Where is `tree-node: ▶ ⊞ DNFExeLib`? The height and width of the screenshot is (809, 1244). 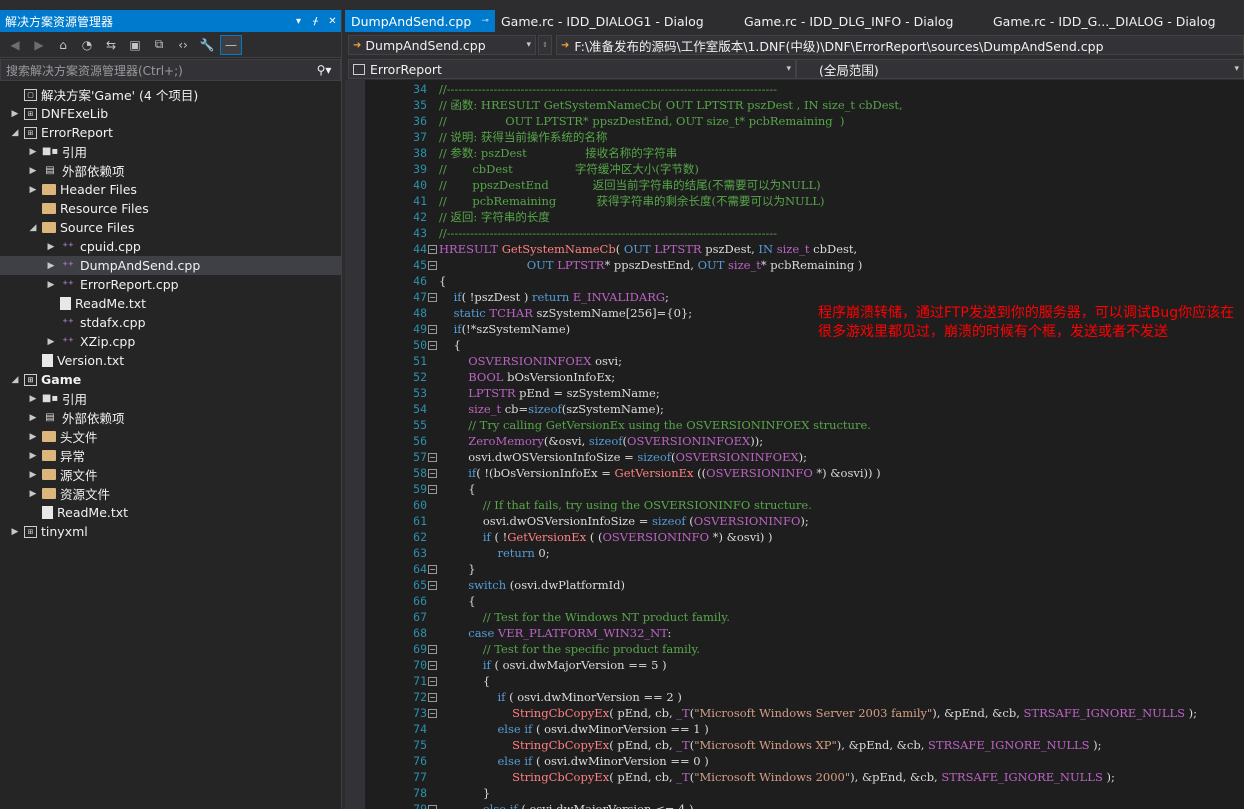
tree-node: ▶ ⊞ DNFExeLib is located at coordinates (170, 113).